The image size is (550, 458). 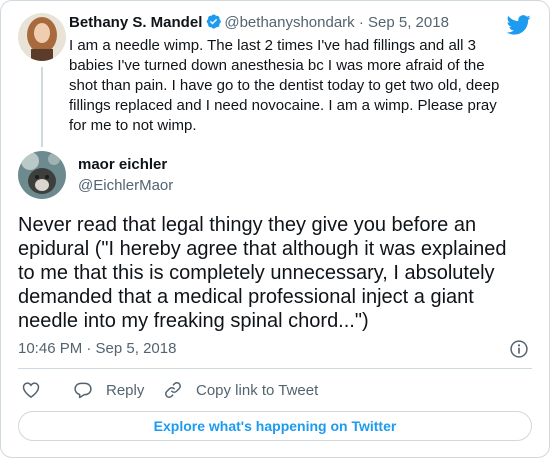 What do you see at coordinates (275, 368) in the screenshot?
I see `actions-divider` at bounding box center [275, 368].